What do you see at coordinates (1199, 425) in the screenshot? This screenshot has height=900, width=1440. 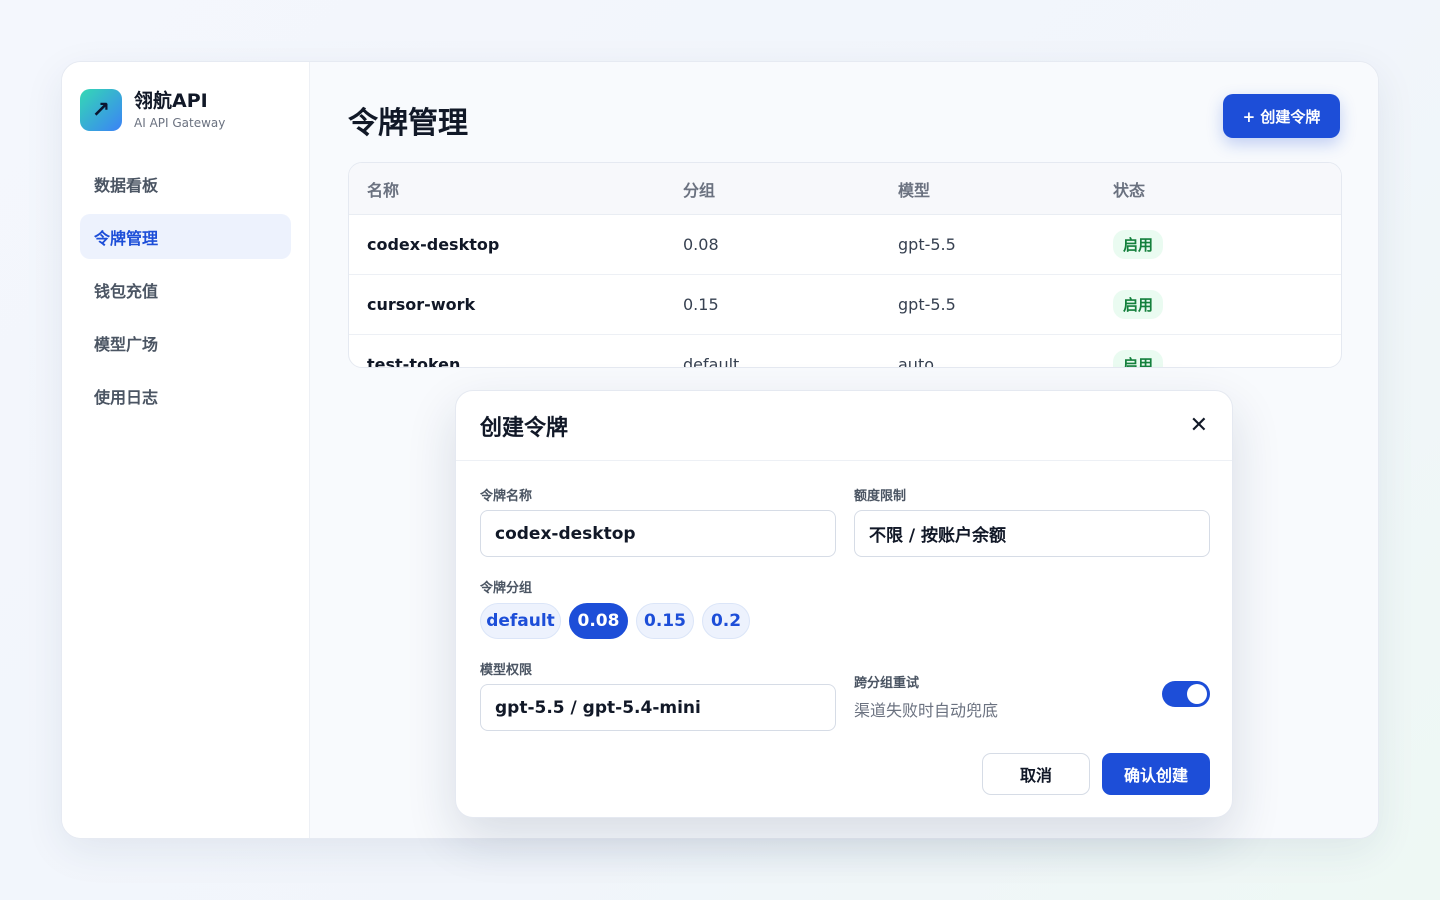 I see `close-icon: ✕` at bounding box center [1199, 425].